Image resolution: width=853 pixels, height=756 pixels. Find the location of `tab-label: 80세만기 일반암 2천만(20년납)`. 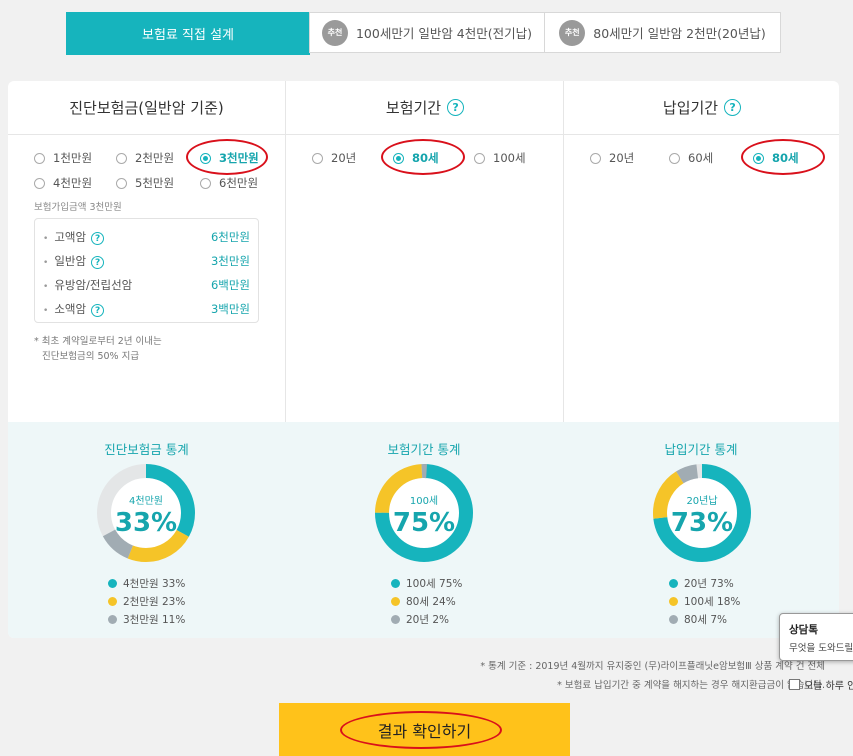

tab-label: 80세만기 일반암 2천만(20년납) is located at coordinates (679, 33).